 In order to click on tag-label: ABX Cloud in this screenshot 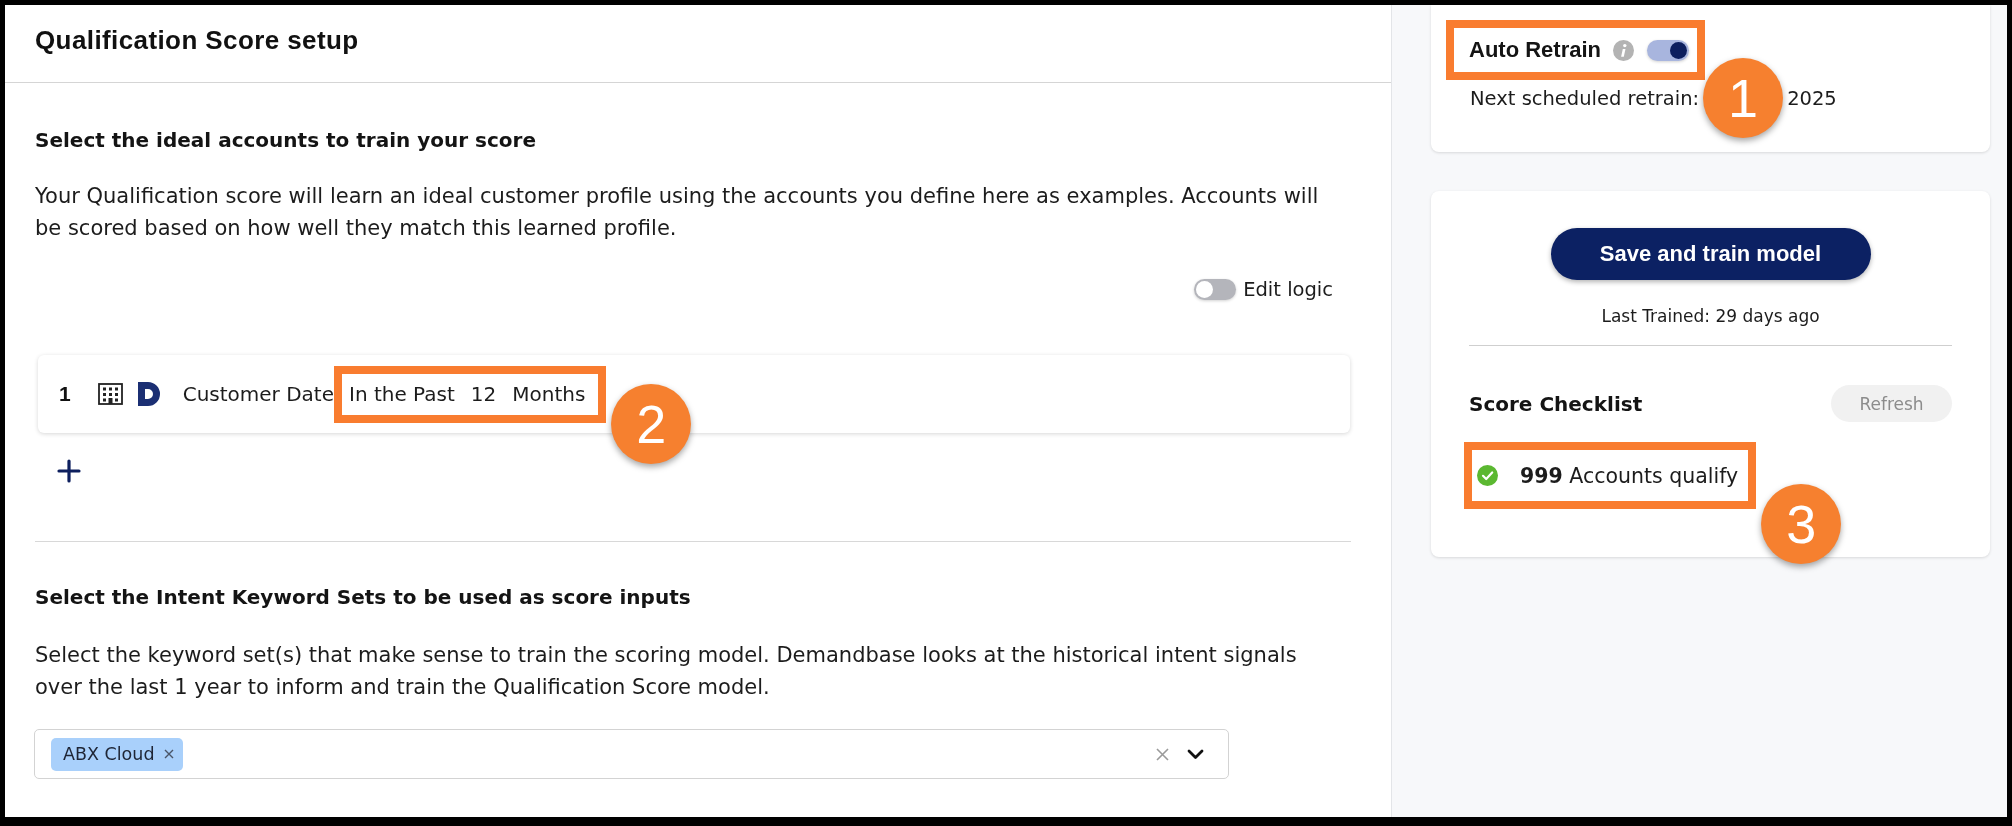, I will do `click(109, 754)`.